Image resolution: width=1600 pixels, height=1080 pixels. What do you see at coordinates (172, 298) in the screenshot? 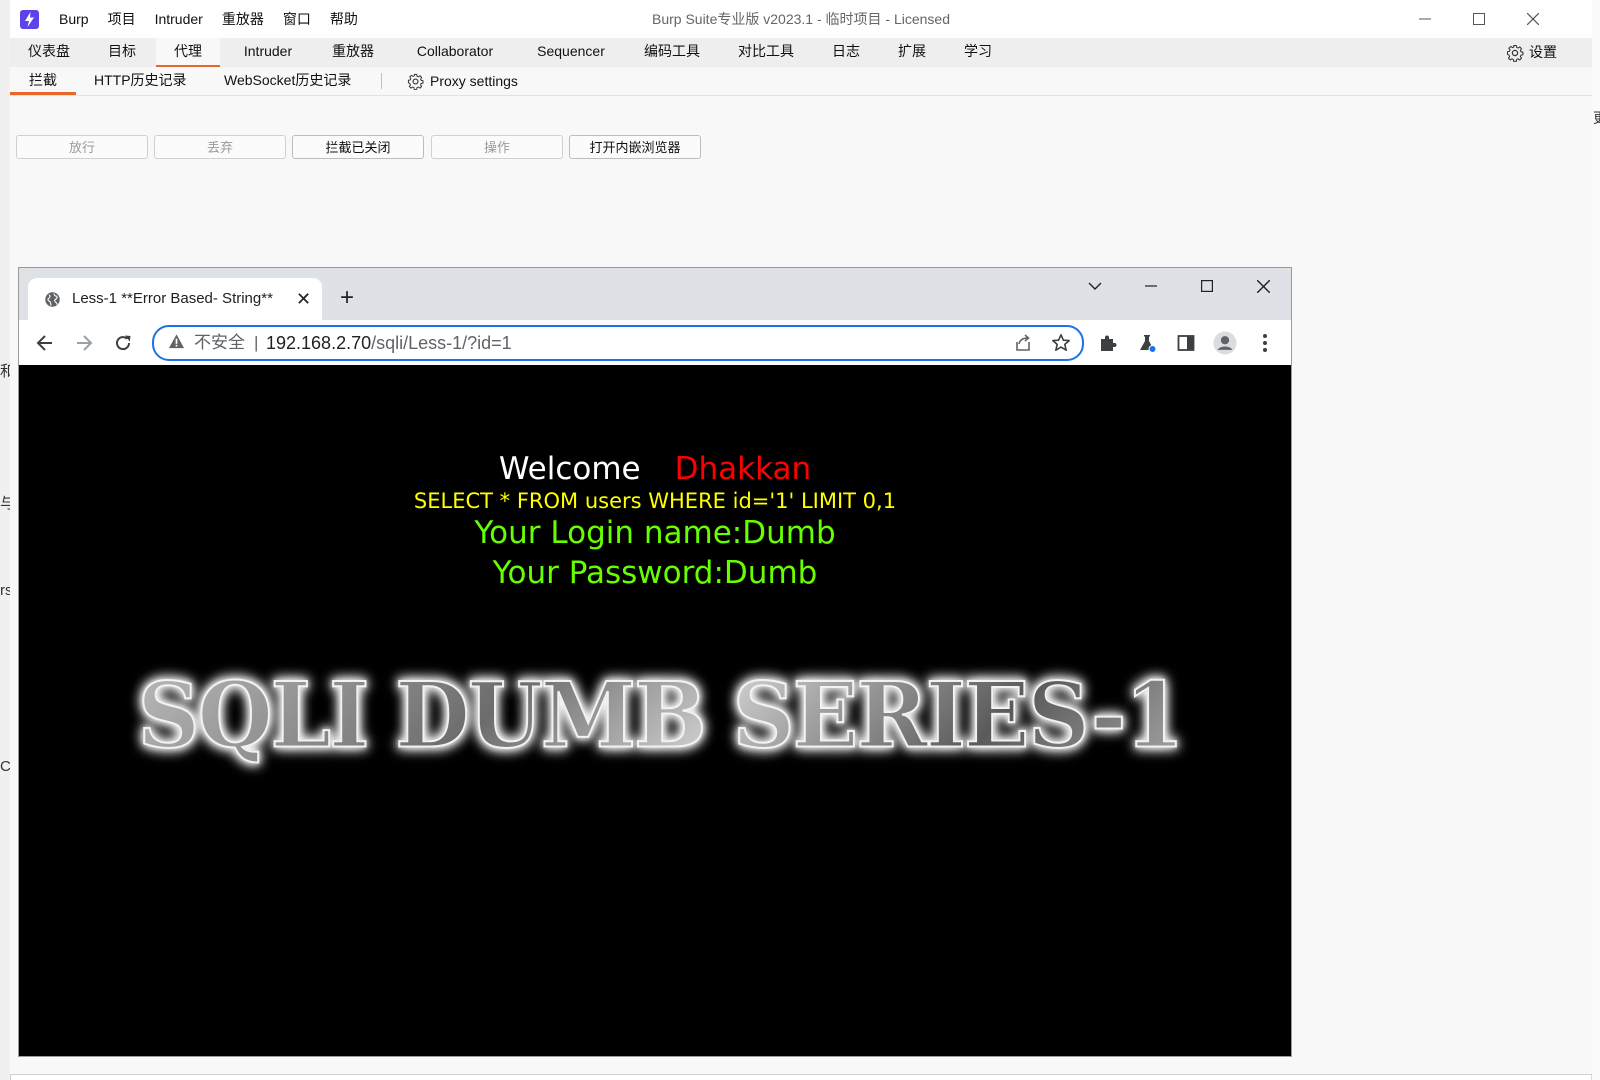
I see `browser-tab-title: Less-1 **Error Based- String**` at bounding box center [172, 298].